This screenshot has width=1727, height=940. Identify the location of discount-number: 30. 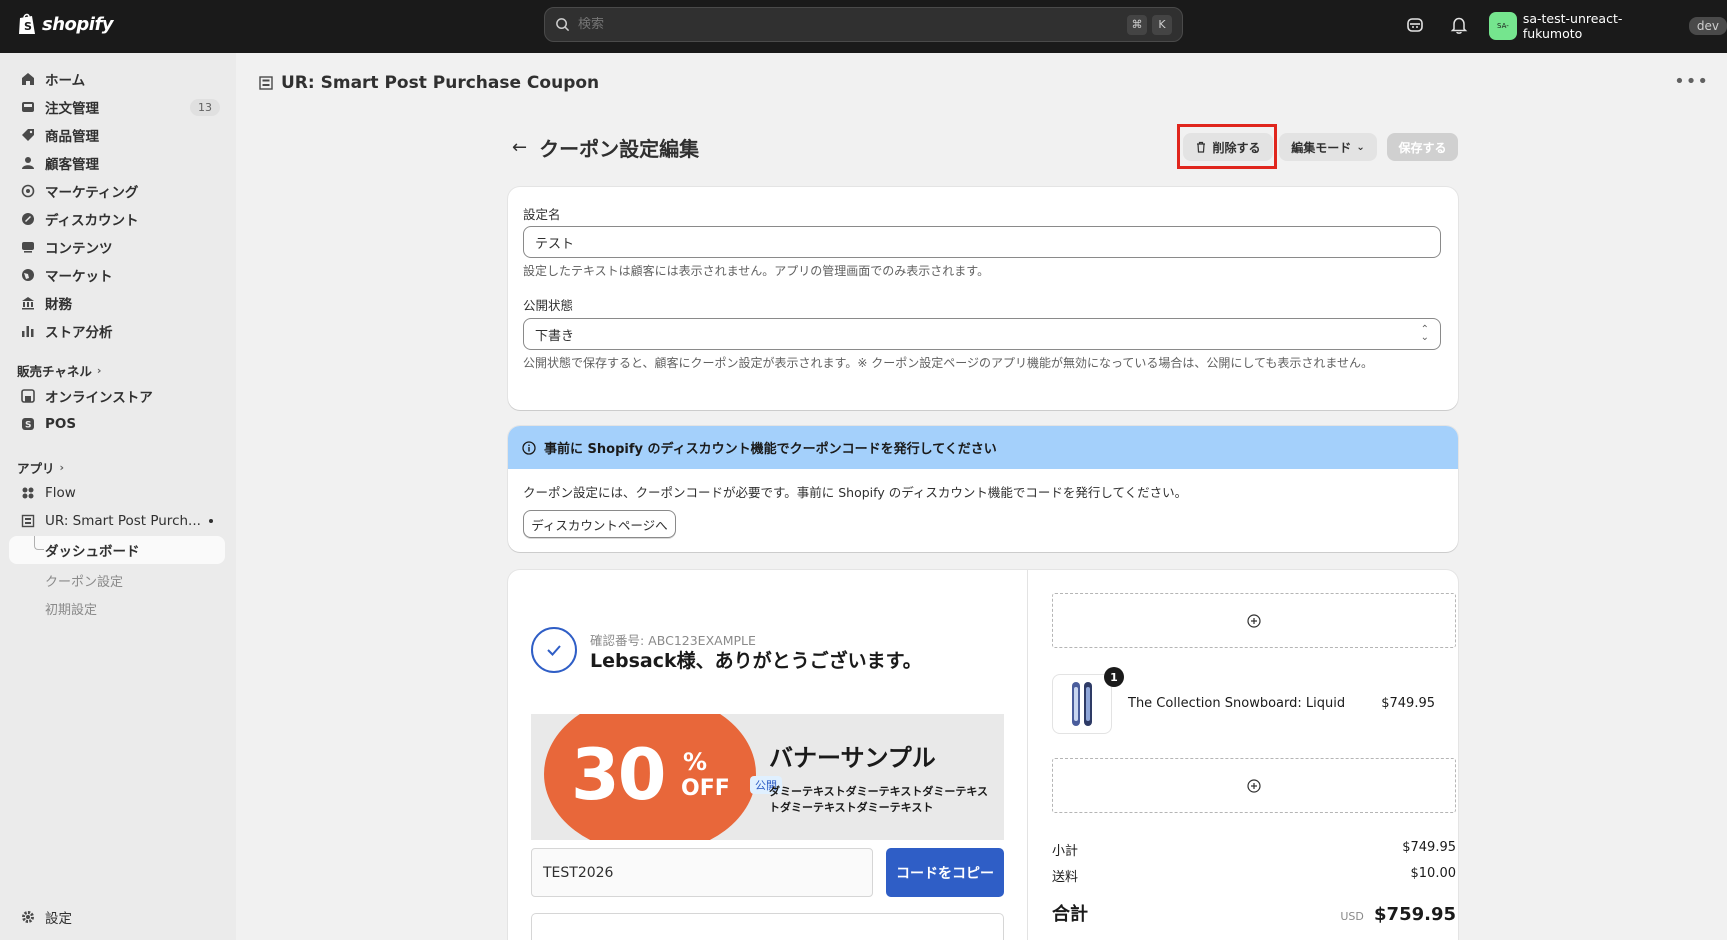
(618, 775).